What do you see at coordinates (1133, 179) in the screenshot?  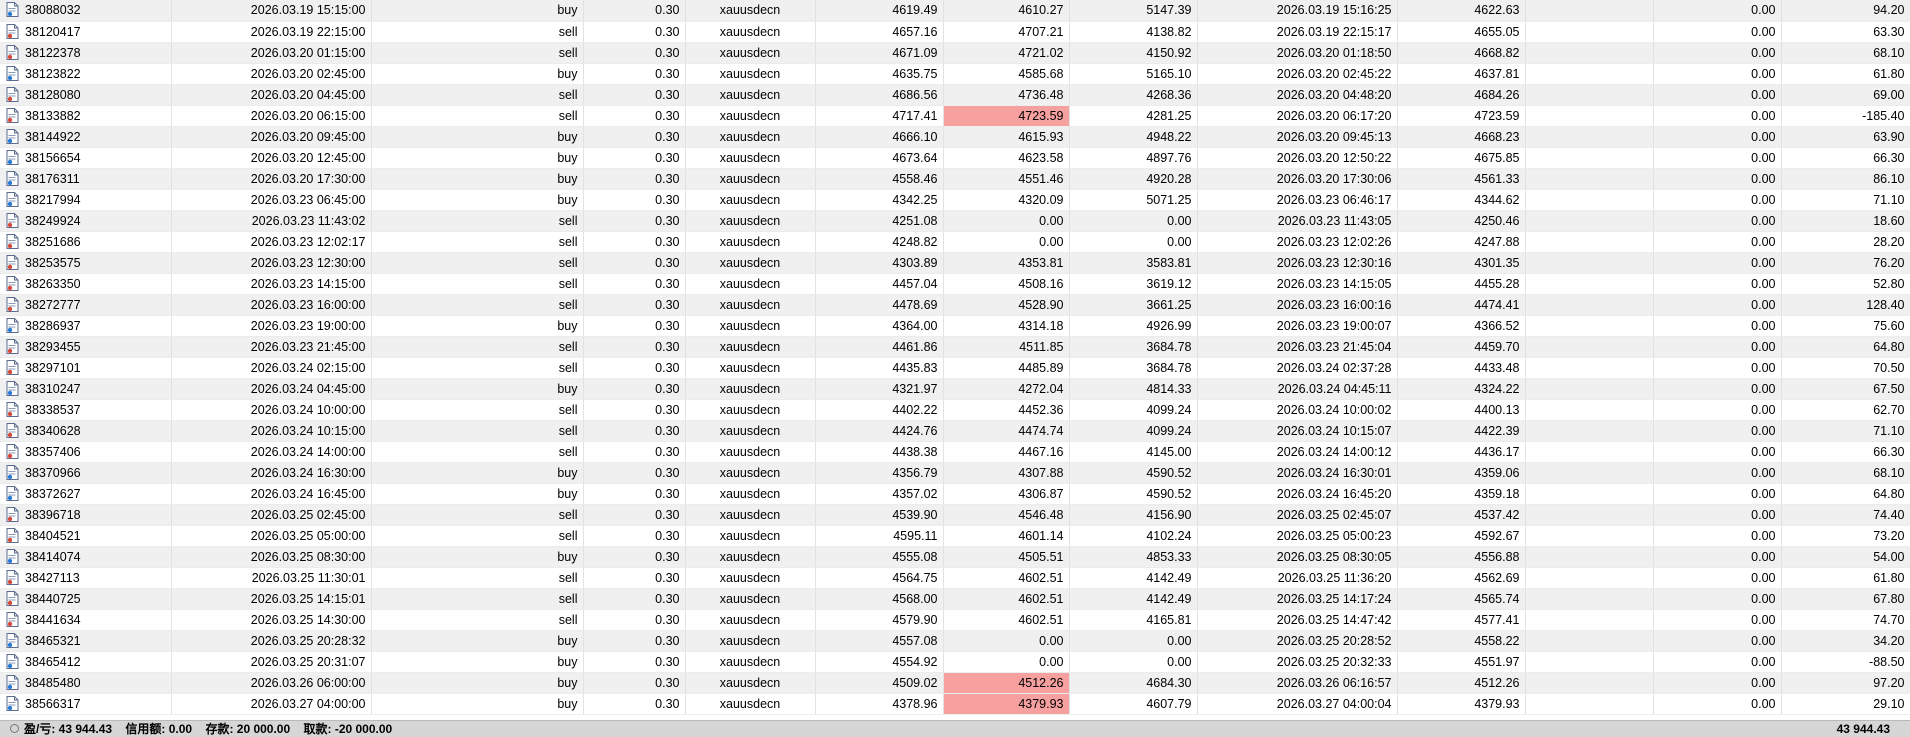 I see `tp-cell: 4920.28` at bounding box center [1133, 179].